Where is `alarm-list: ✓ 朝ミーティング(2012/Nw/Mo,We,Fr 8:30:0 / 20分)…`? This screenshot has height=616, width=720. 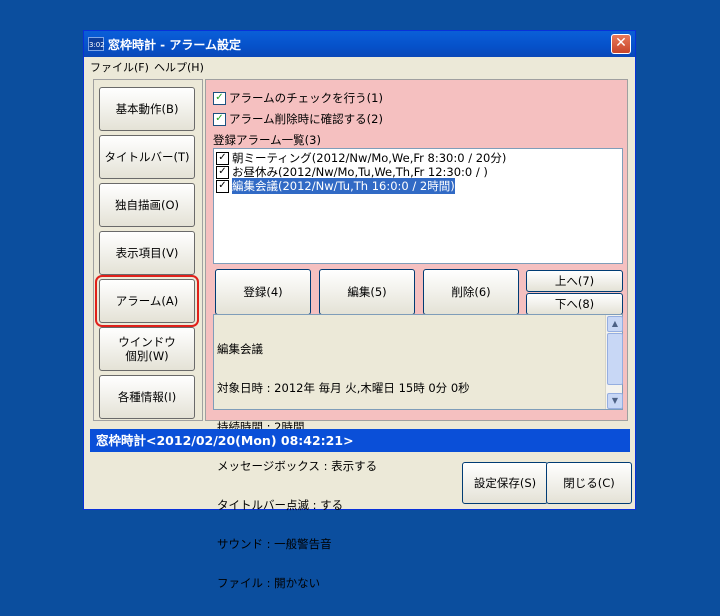 alarm-list: ✓ 朝ミーティング(2012/Nw/Mo,We,Fr 8:30:0 / 20分)… is located at coordinates (418, 206).